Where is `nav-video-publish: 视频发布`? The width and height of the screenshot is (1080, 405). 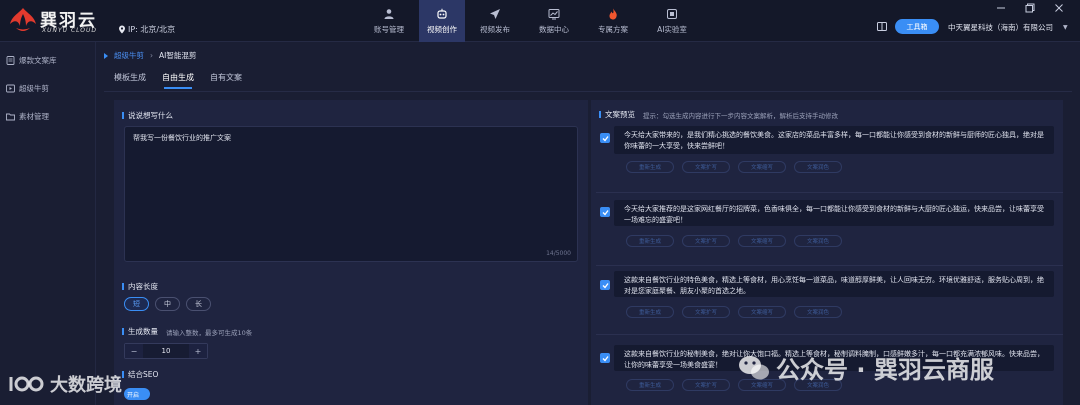 nav-video-publish: 视频发布 is located at coordinates (495, 21).